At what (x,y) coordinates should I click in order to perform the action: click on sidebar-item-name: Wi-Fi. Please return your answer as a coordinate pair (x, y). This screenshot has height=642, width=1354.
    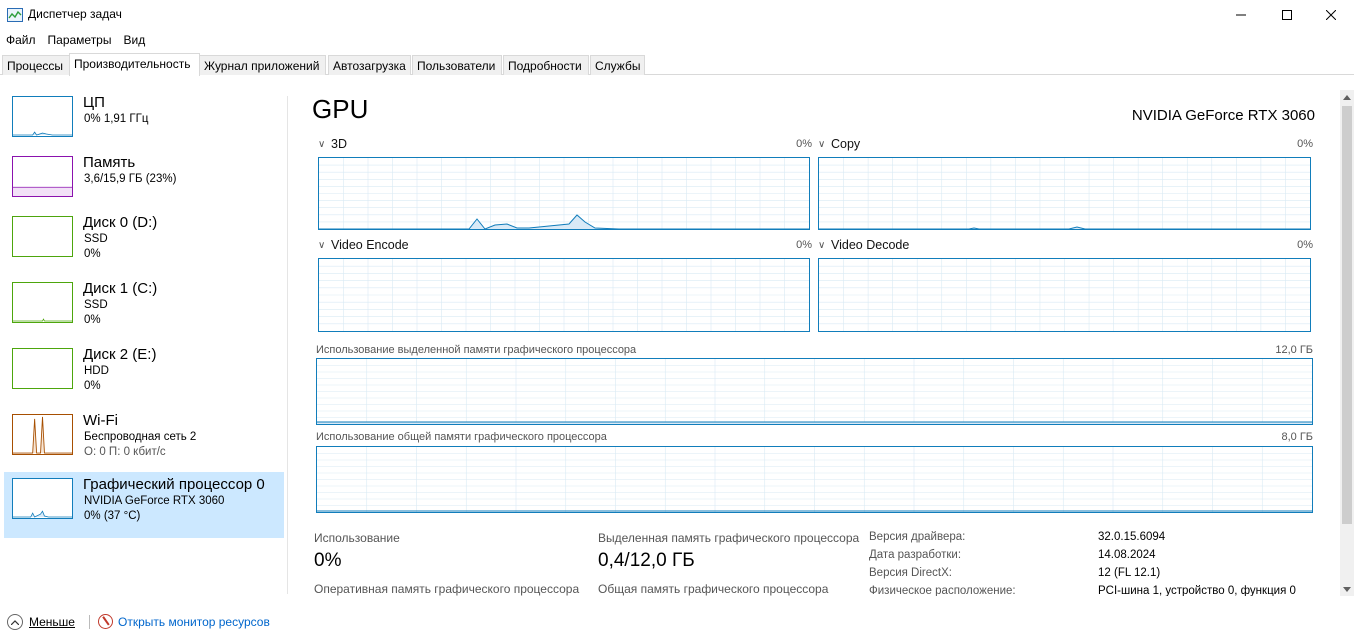
    Looking at the image, I should click on (100, 420).